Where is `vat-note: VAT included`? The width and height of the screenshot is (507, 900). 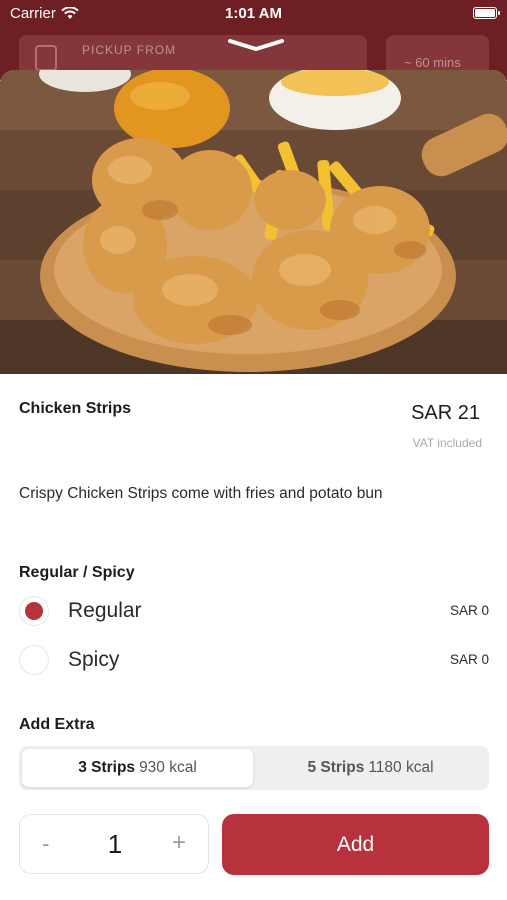
vat-note: VAT included is located at coordinates (447, 443).